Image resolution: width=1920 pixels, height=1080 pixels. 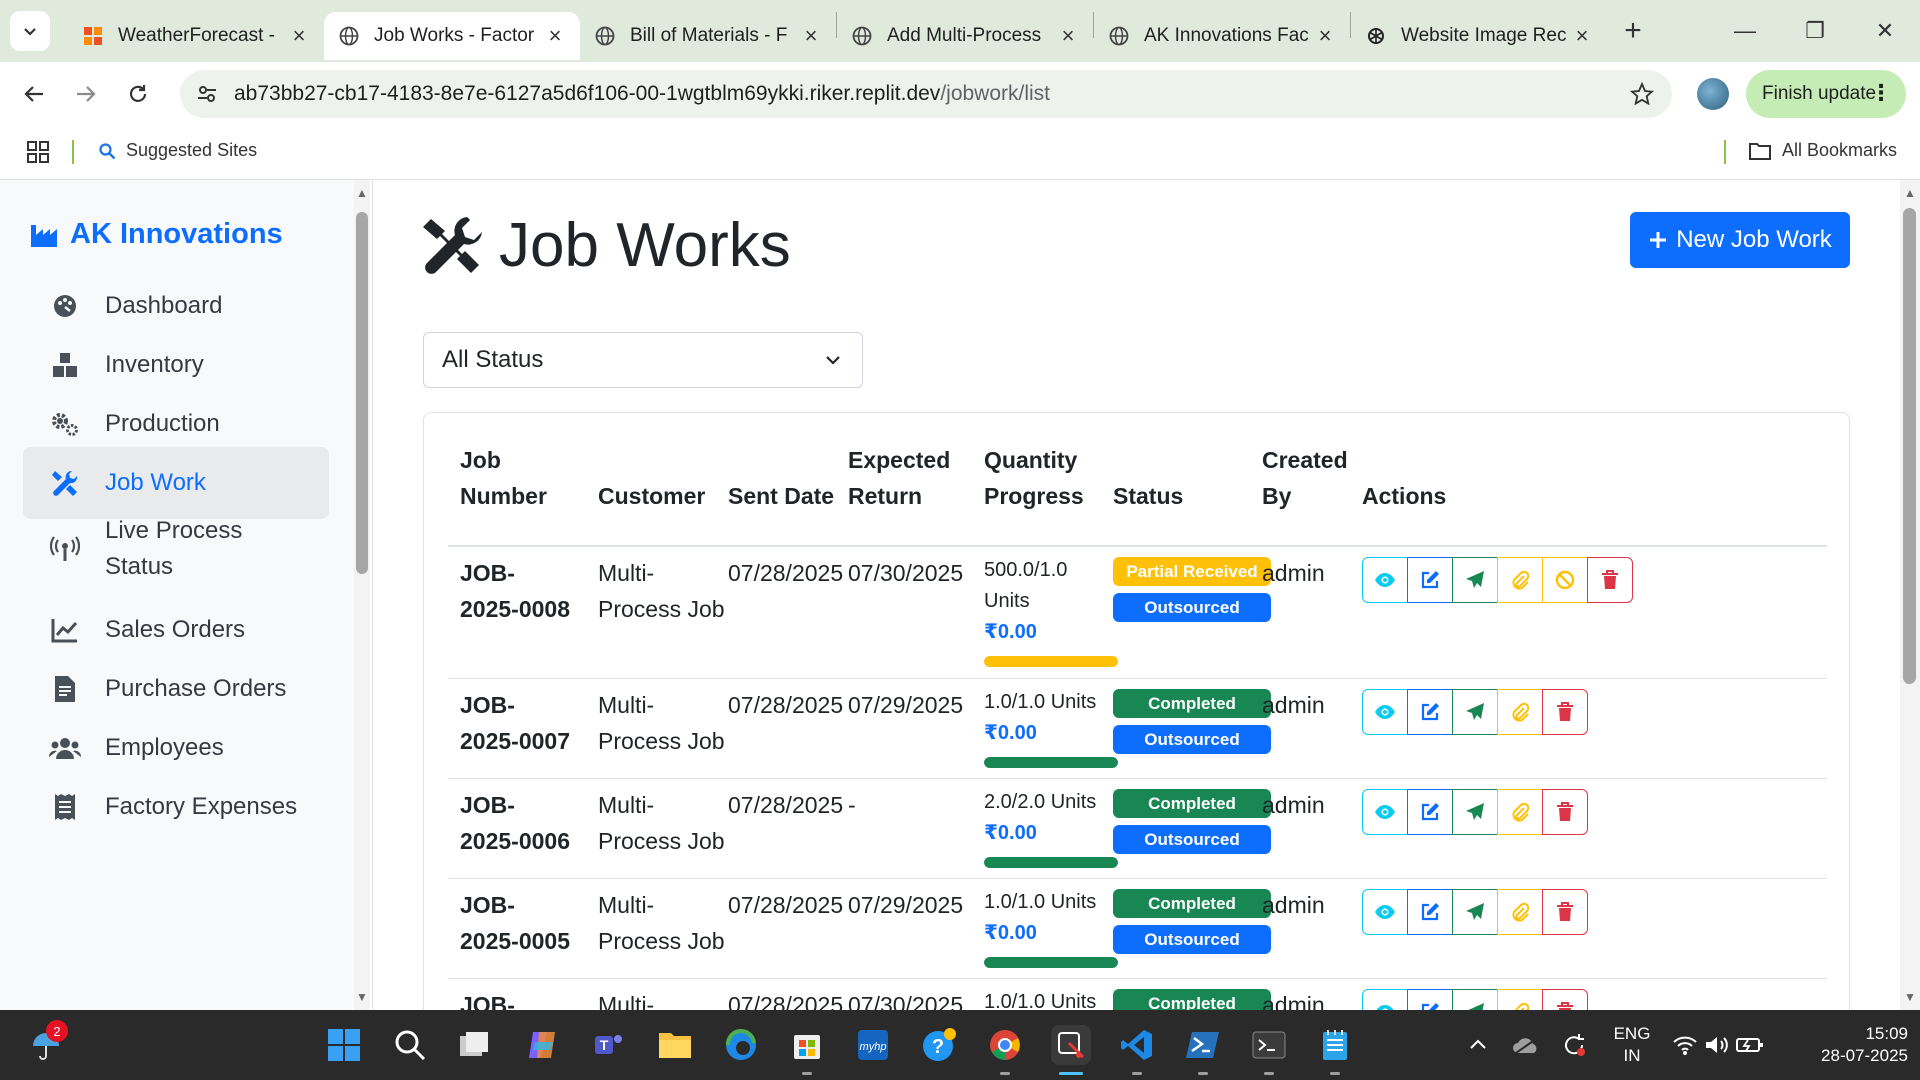 What do you see at coordinates (1565, 580) in the screenshot?
I see `cancel-button` at bounding box center [1565, 580].